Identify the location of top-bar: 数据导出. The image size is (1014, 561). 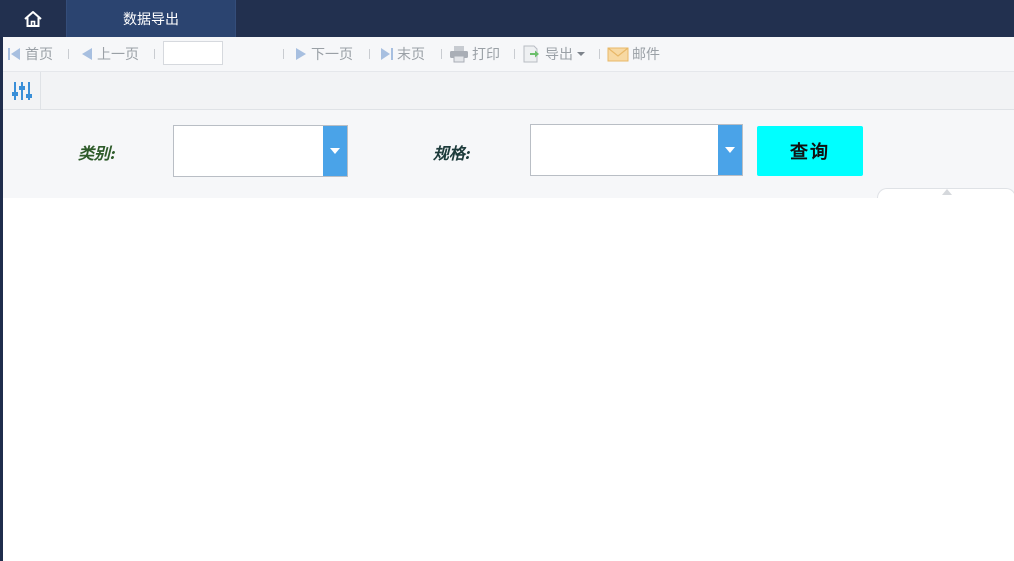
(507, 18).